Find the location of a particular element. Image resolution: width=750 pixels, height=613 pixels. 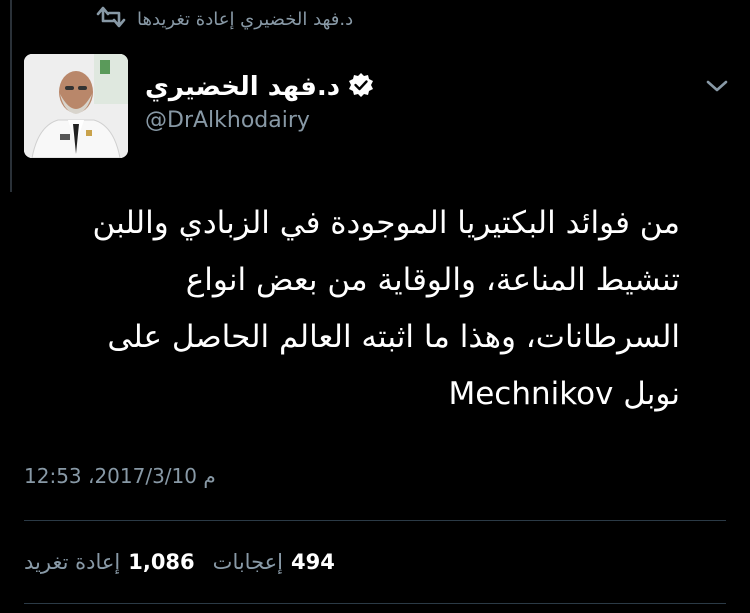

likes-count: 494 is located at coordinates (313, 562).